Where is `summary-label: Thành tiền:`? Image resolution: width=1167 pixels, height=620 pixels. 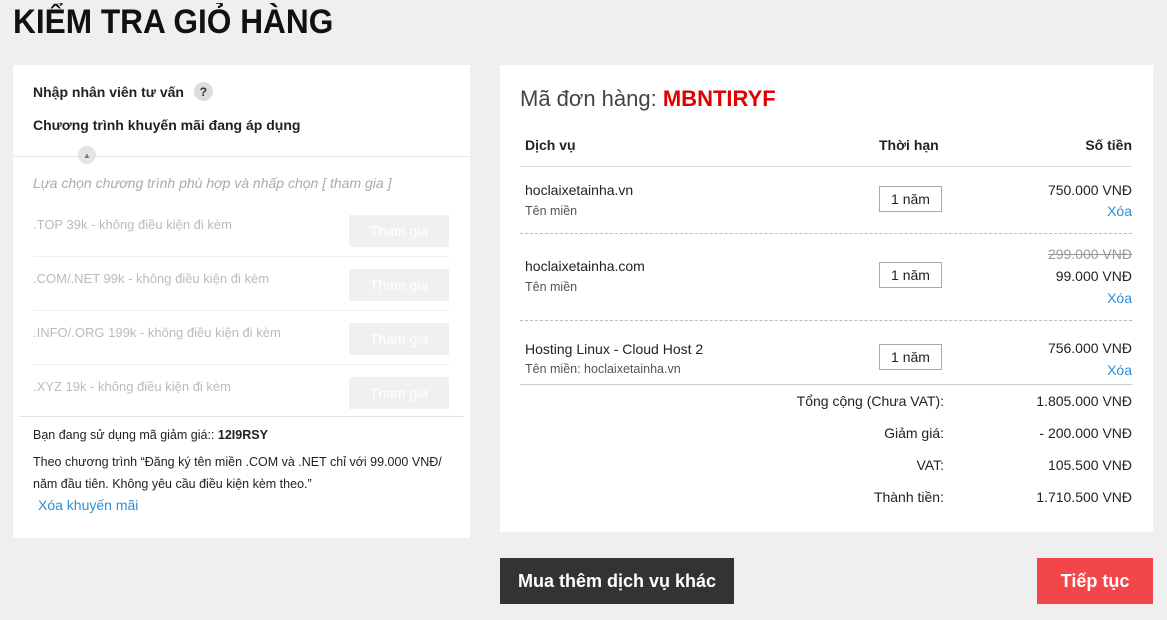
summary-label: Thành tiền: is located at coordinates (908, 497).